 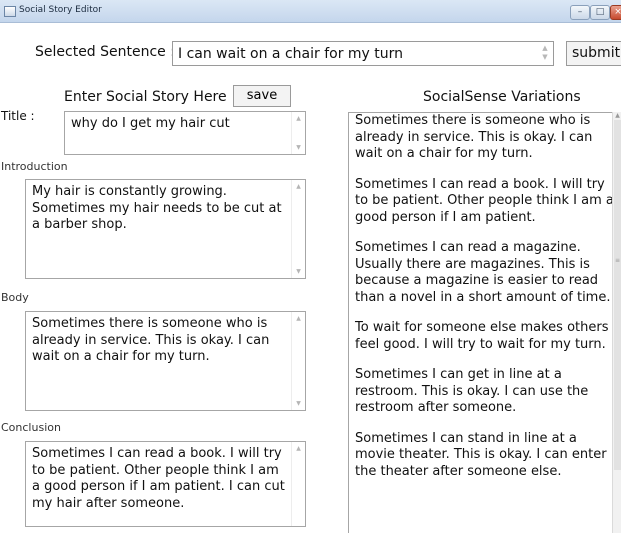 What do you see at coordinates (502, 97) in the screenshot?
I see `variations-heading: SocialSense Variations` at bounding box center [502, 97].